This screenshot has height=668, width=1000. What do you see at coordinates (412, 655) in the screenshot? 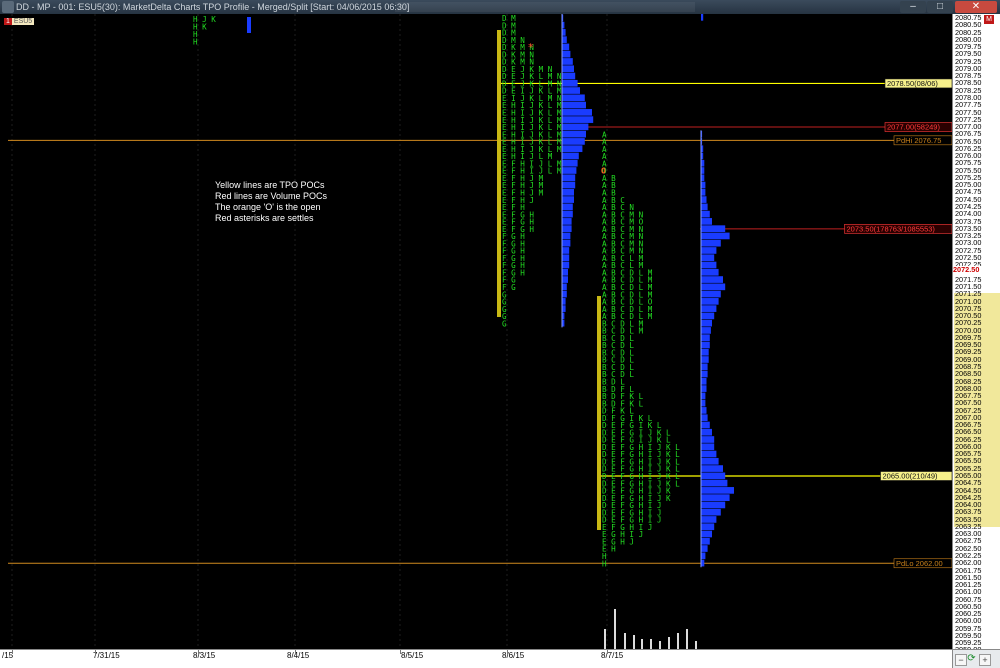
I see `date-tick-label: 8/5/15` at bounding box center [412, 655].